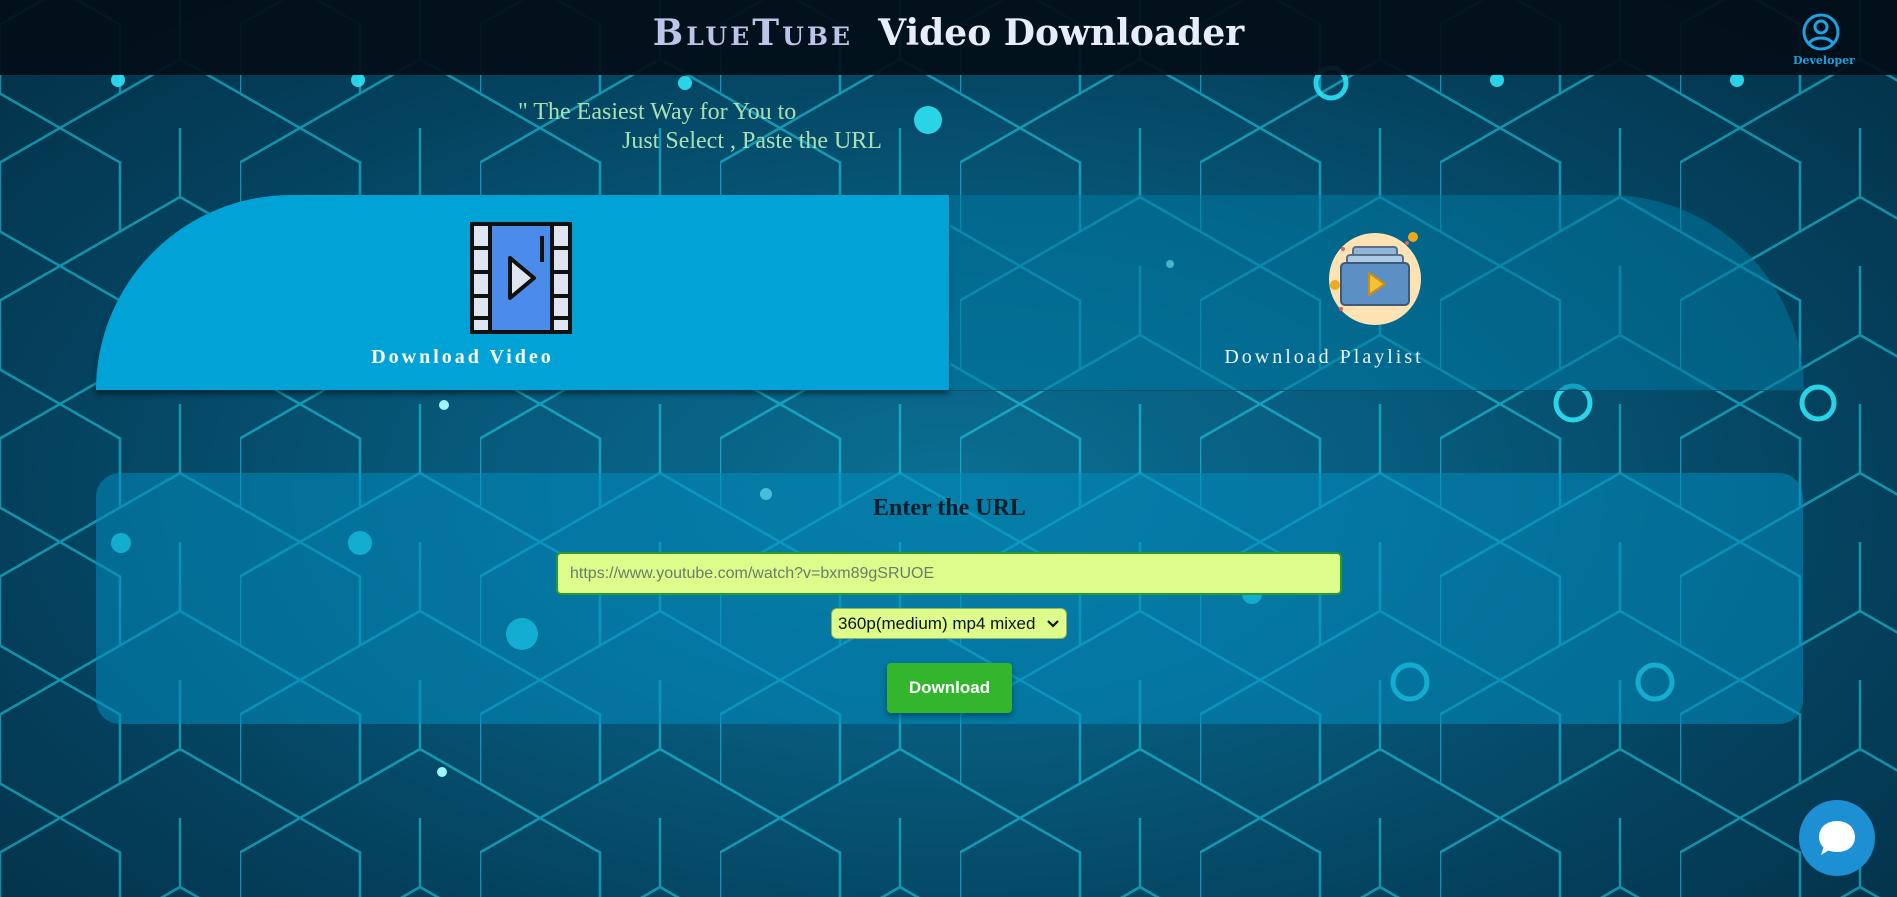 Image resolution: width=1897 pixels, height=897 pixels. Describe the element at coordinates (462, 357) in the screenshot. I see `tab-download-video-label: Download Video` at that location.